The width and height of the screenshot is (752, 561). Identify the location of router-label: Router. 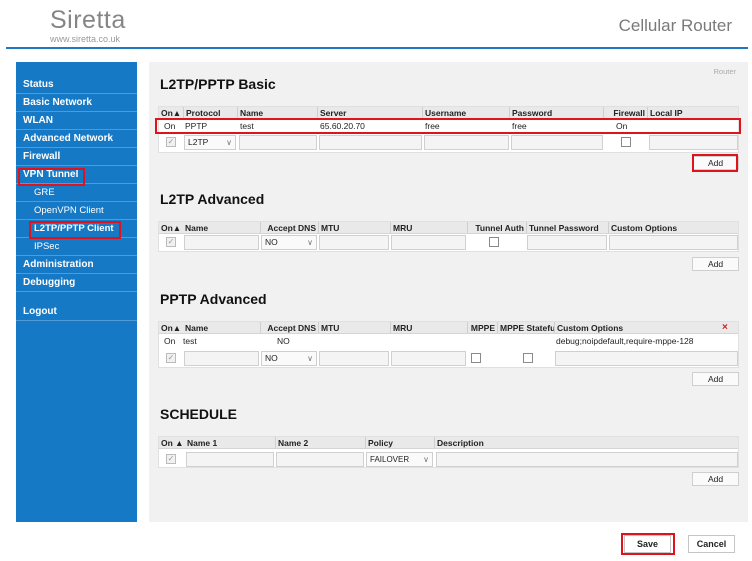
(724, 71).